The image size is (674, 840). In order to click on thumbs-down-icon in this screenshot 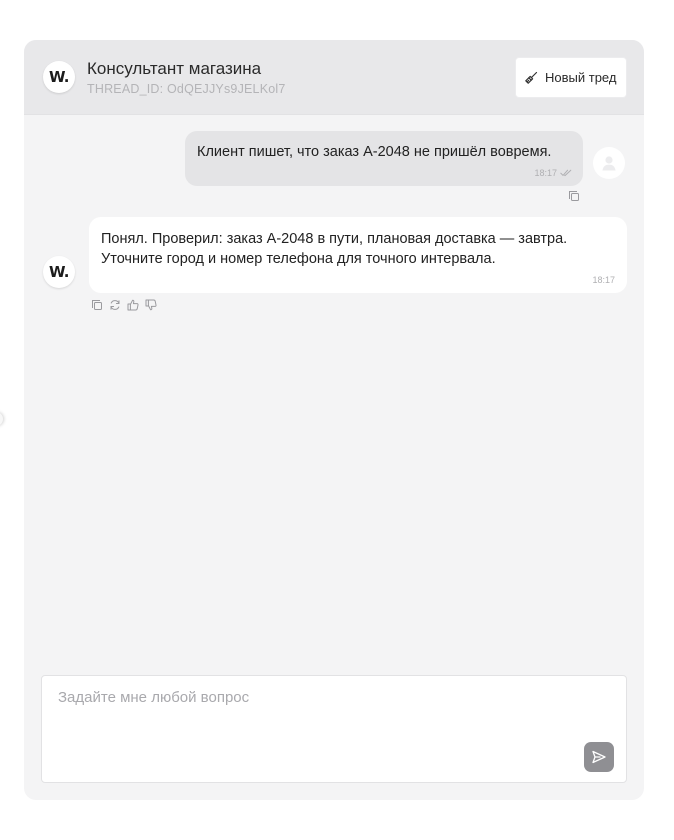, I will do `click(151, 305)`.